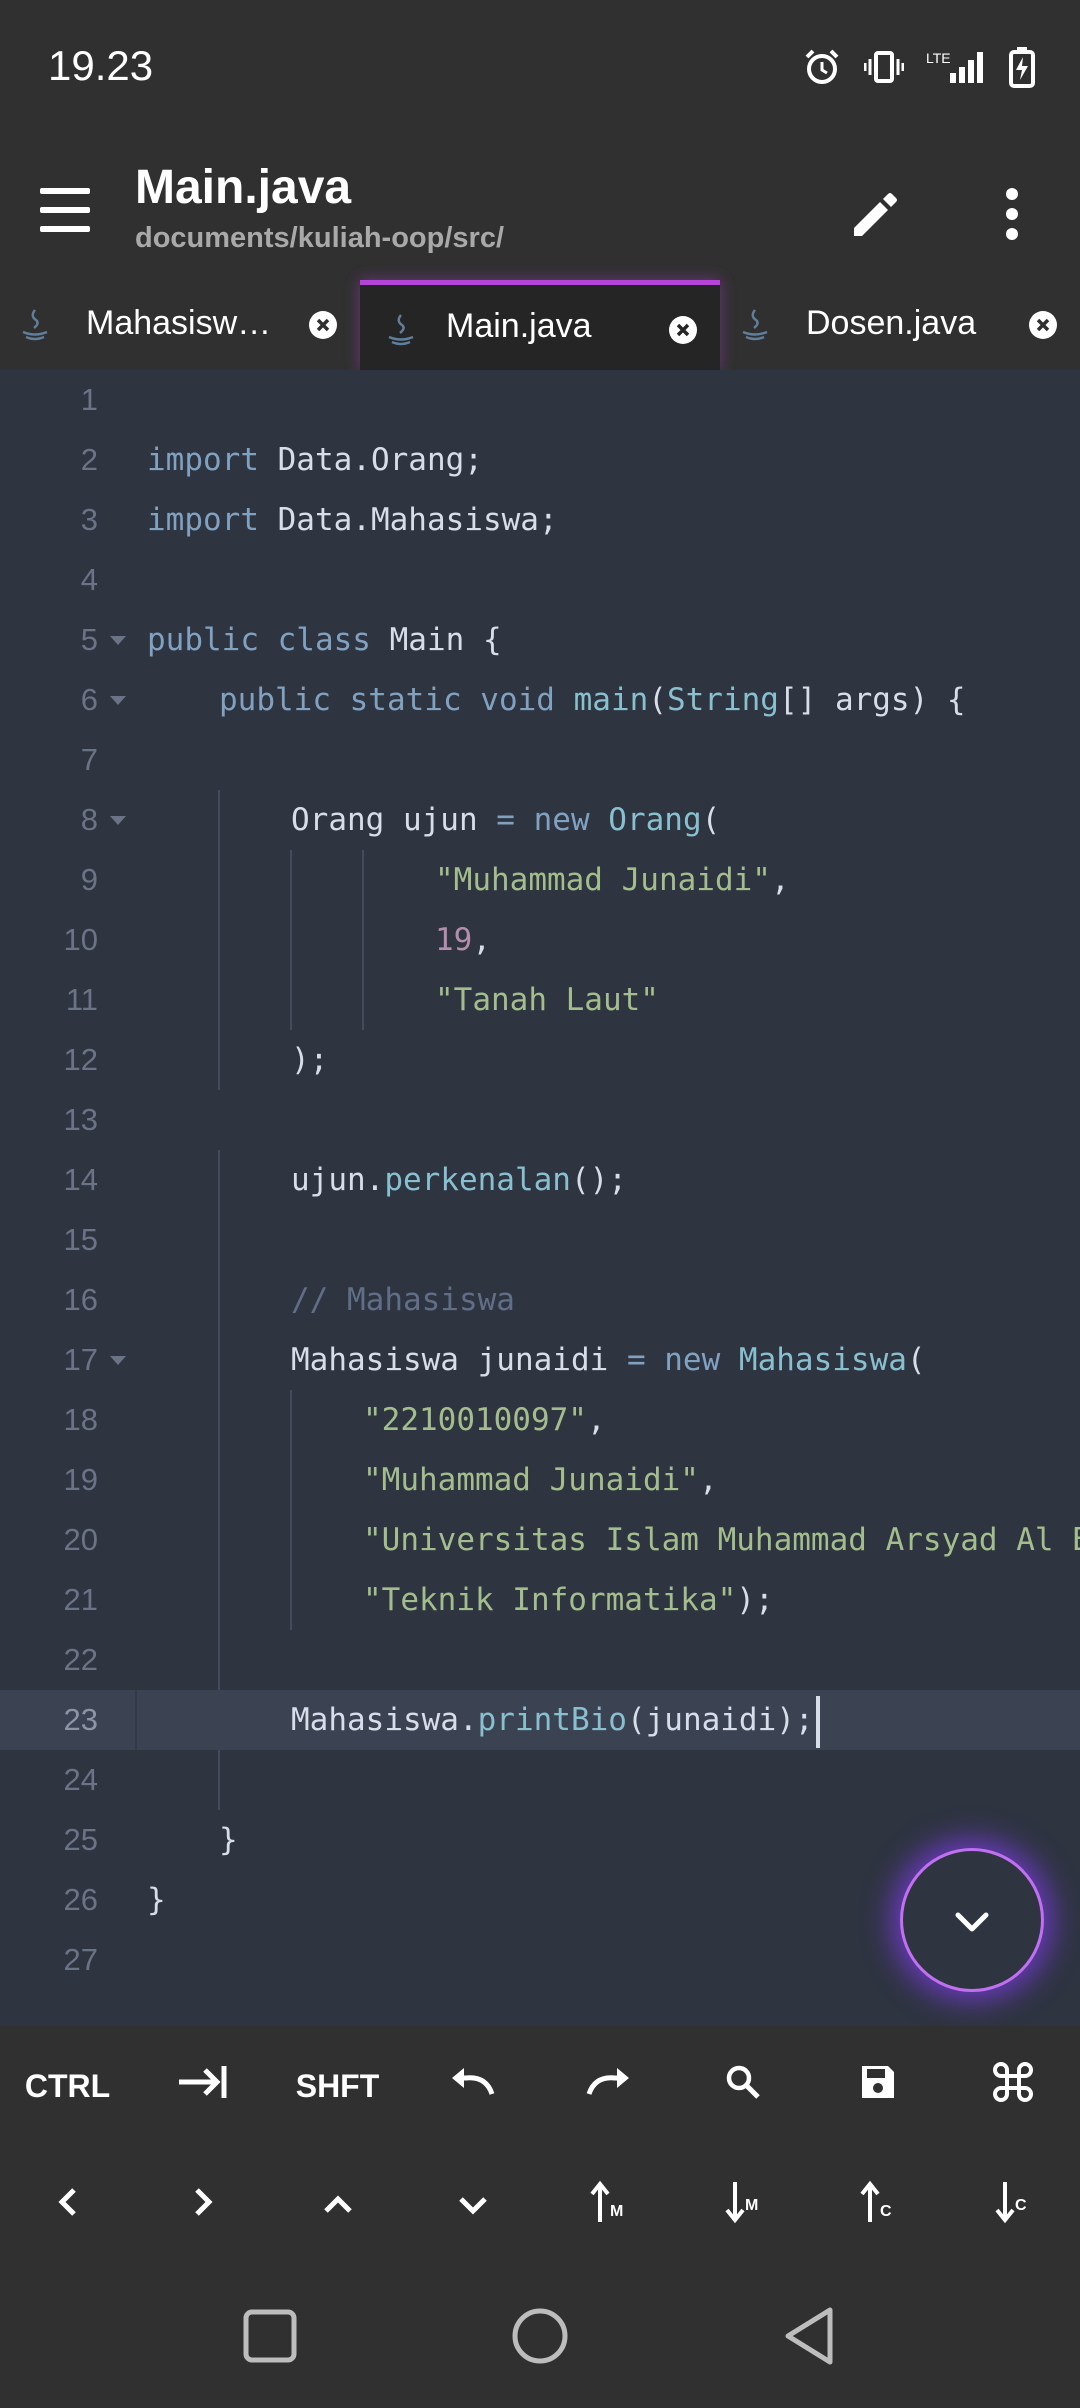  Describe the element at coordinates (80, 1779) in the screenshot. I see `line-number: 24` at that location.